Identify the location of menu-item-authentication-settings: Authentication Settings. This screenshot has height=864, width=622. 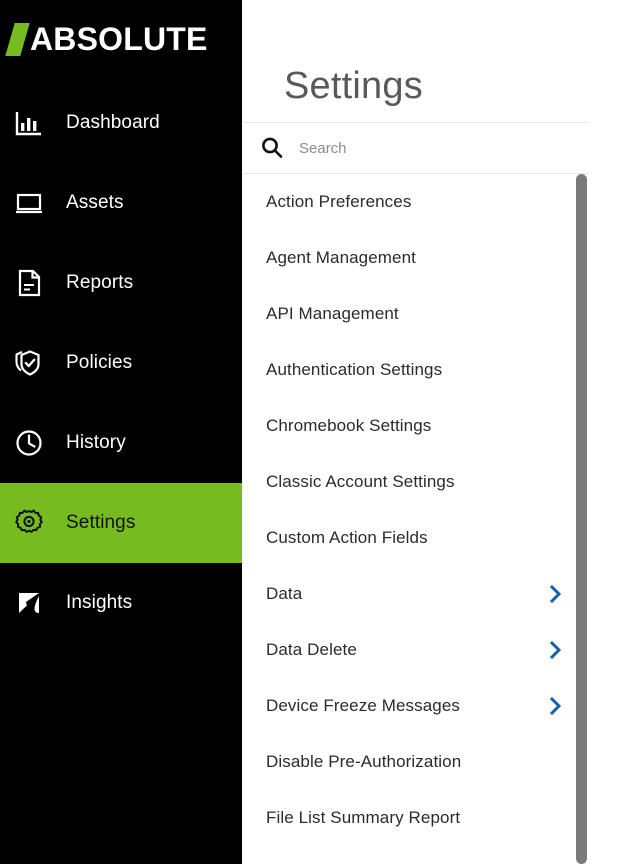
(415, 370).